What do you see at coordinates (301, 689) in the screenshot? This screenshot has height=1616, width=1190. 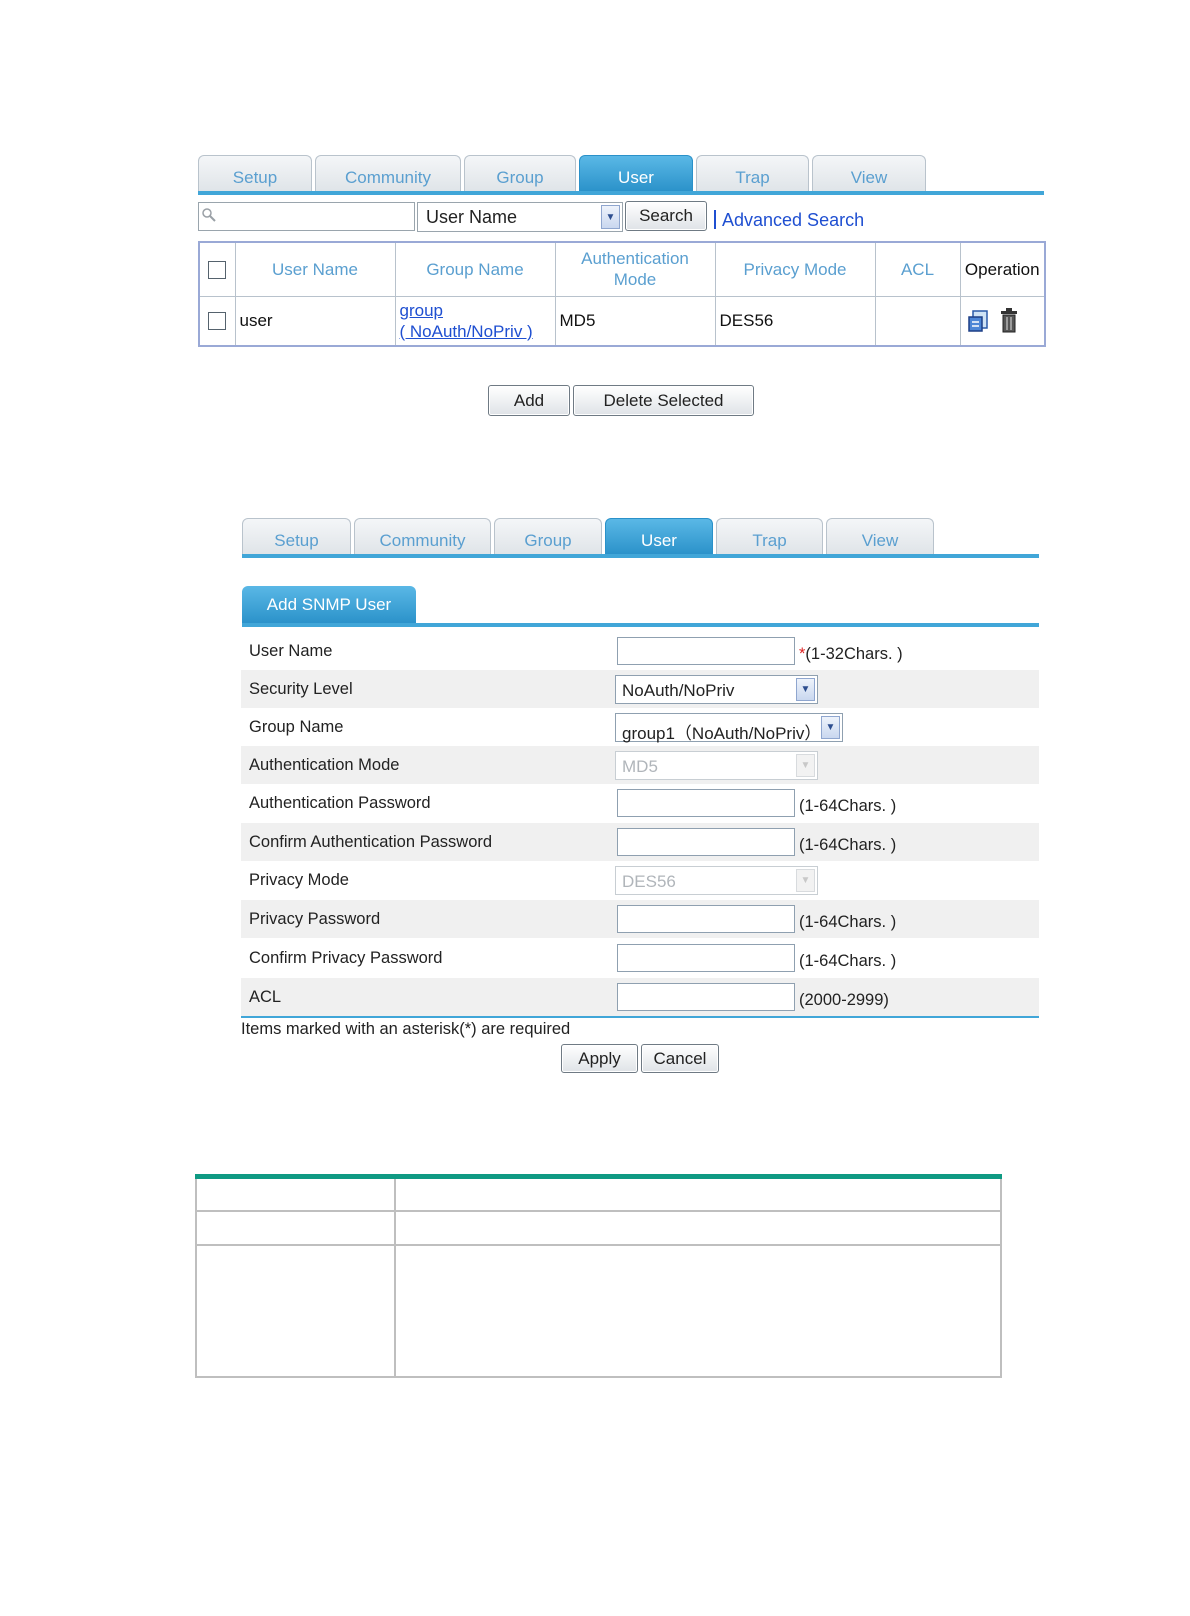 I see `security-level-label: Security Level` at bounding box center [301, 689].